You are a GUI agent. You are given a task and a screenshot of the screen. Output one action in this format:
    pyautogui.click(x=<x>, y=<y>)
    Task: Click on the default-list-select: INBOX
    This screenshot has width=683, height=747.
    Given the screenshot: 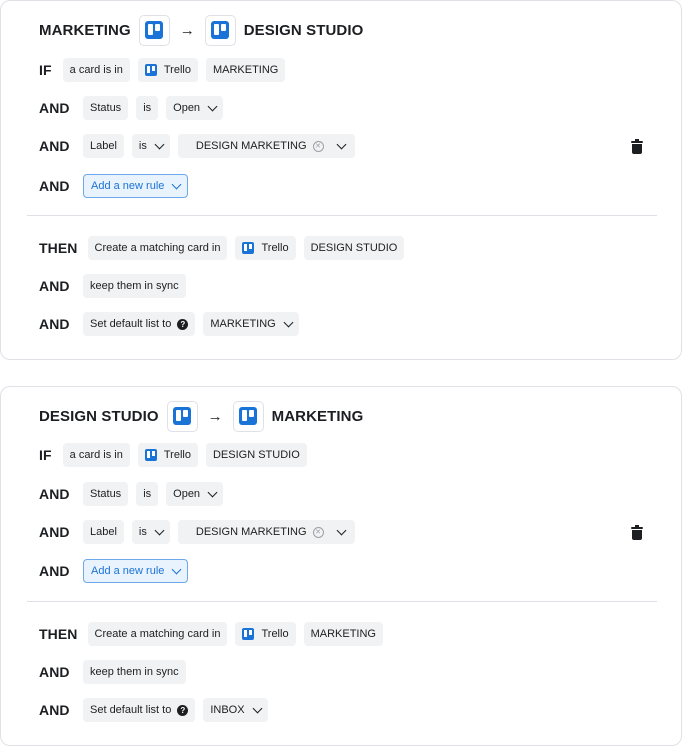 What is the action you would take?
    pyautogui.click(x=235, y=710)
    